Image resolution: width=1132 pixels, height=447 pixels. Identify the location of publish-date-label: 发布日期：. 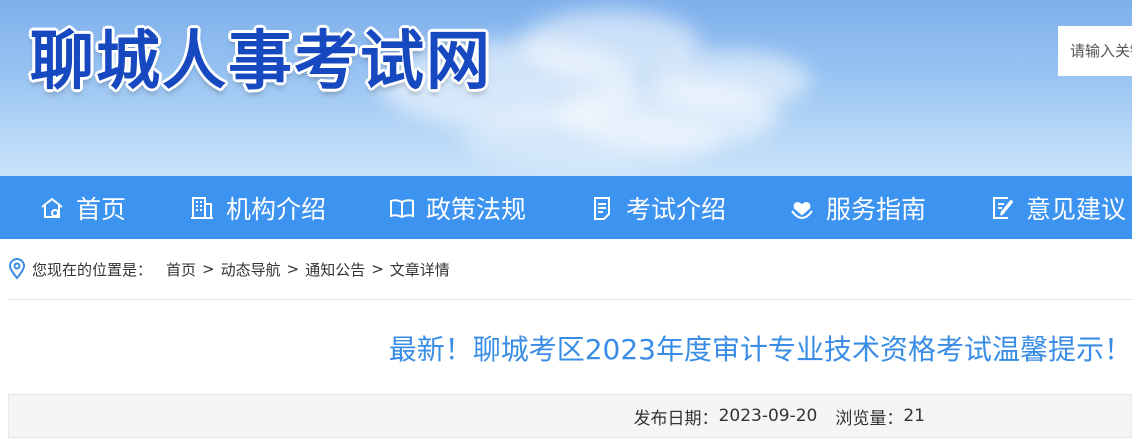
(676, 418).